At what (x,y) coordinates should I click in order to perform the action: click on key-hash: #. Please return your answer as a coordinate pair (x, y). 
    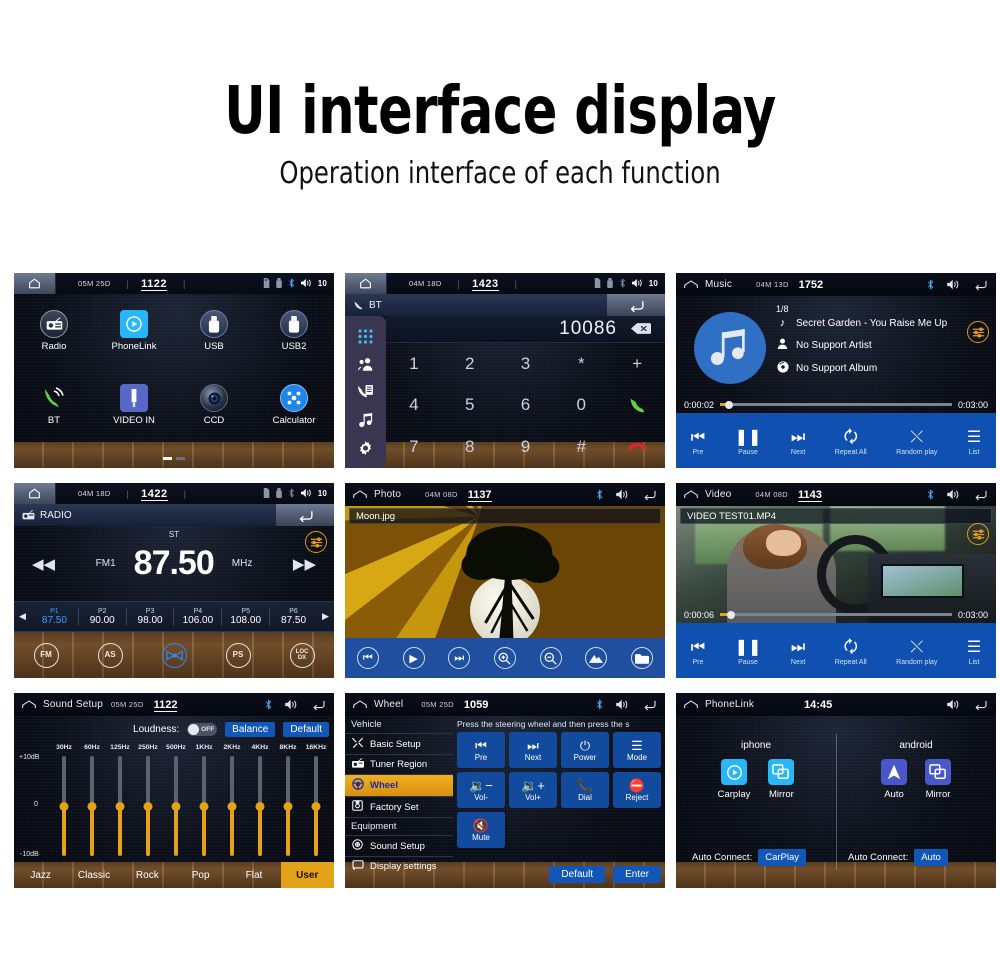
    Looking at the image, I should click on (581, 447).